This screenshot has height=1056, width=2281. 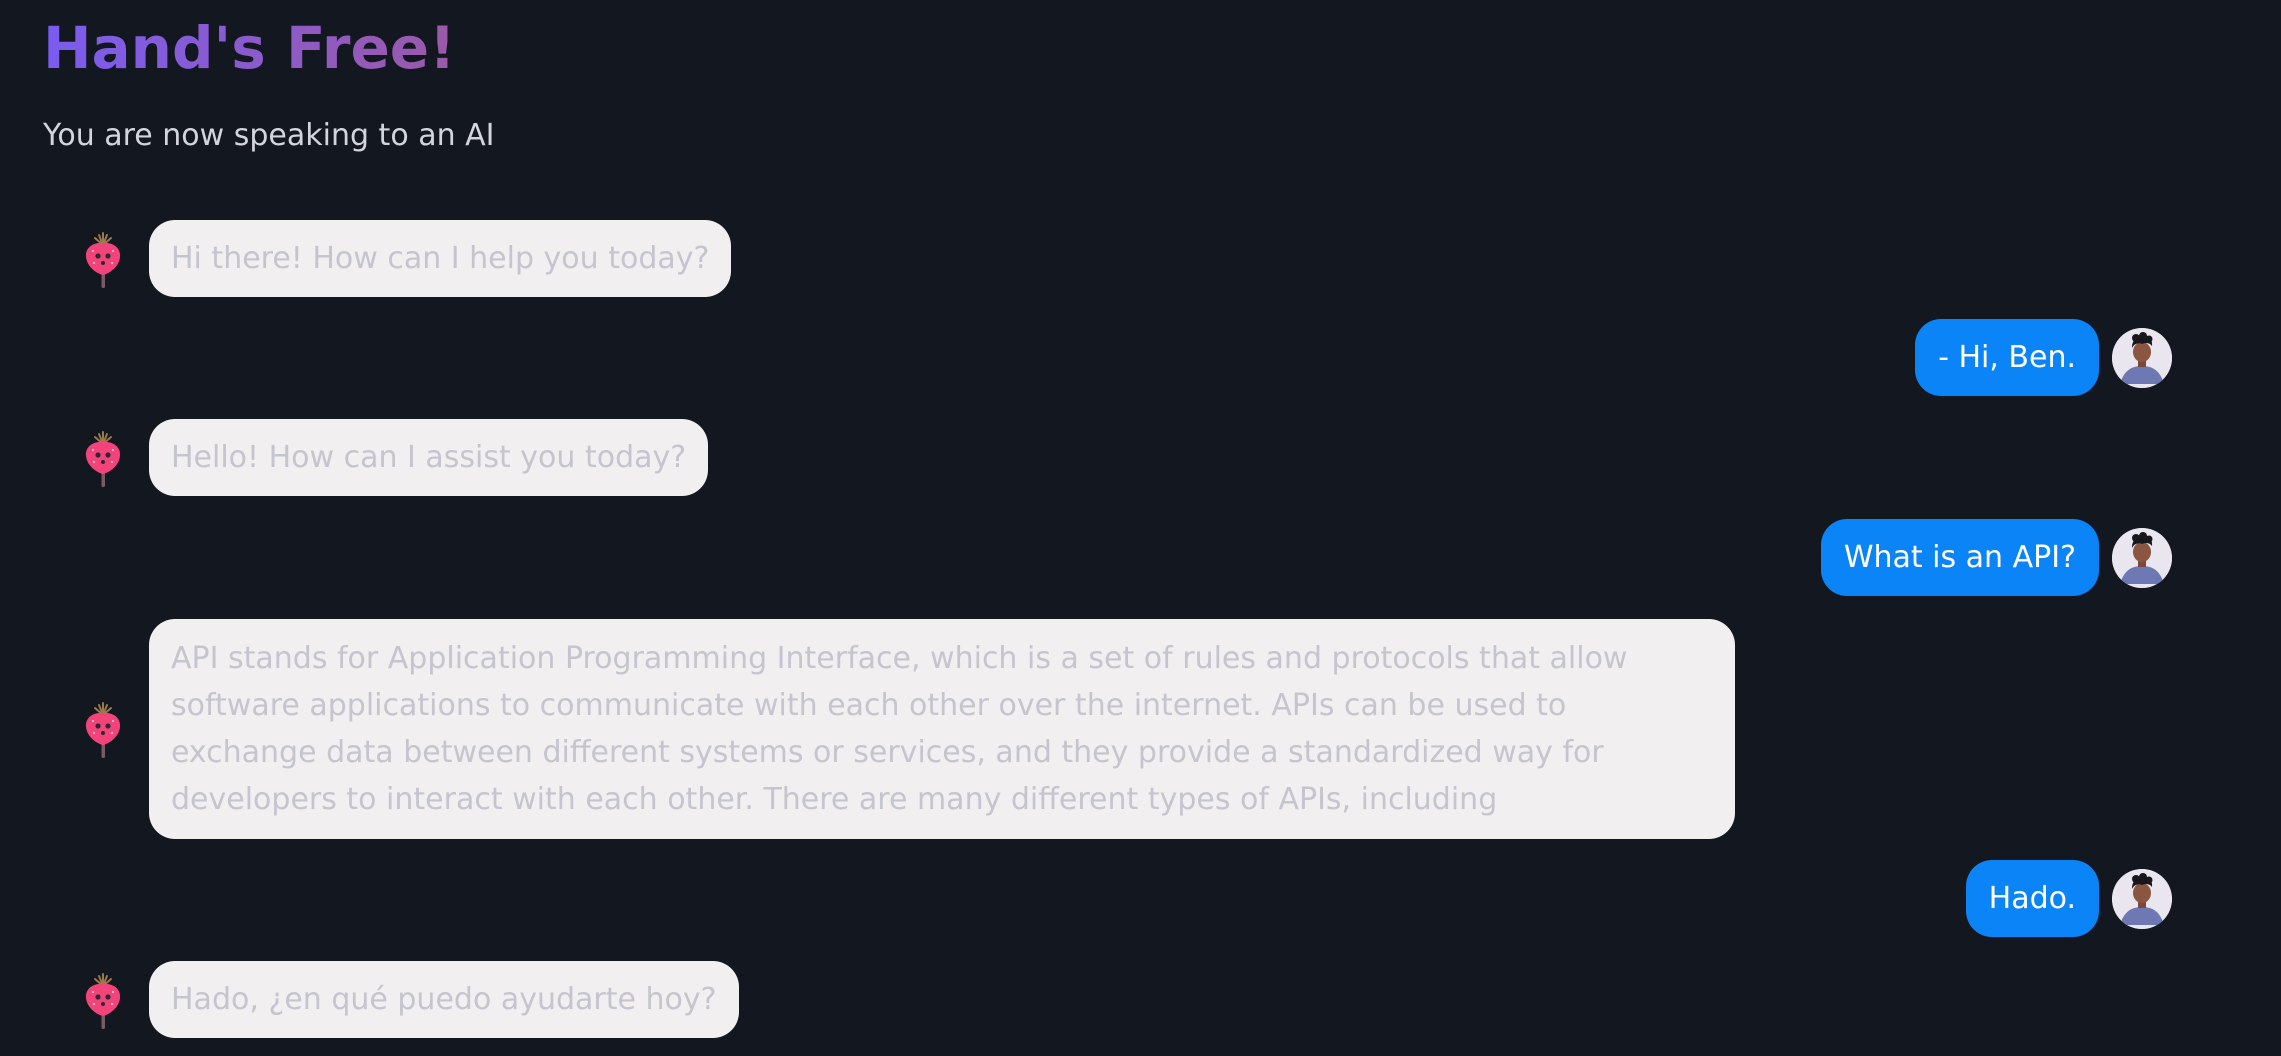 I want to click on bot-message-bubble: Hello! How can I assist you today?, so click(x=429, y=457).